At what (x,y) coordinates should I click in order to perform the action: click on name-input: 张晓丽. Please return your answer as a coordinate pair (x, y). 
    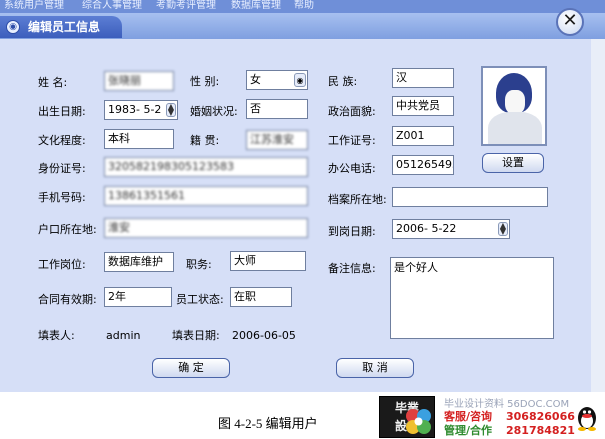
    Looking at the image, I should click on (139, 81).